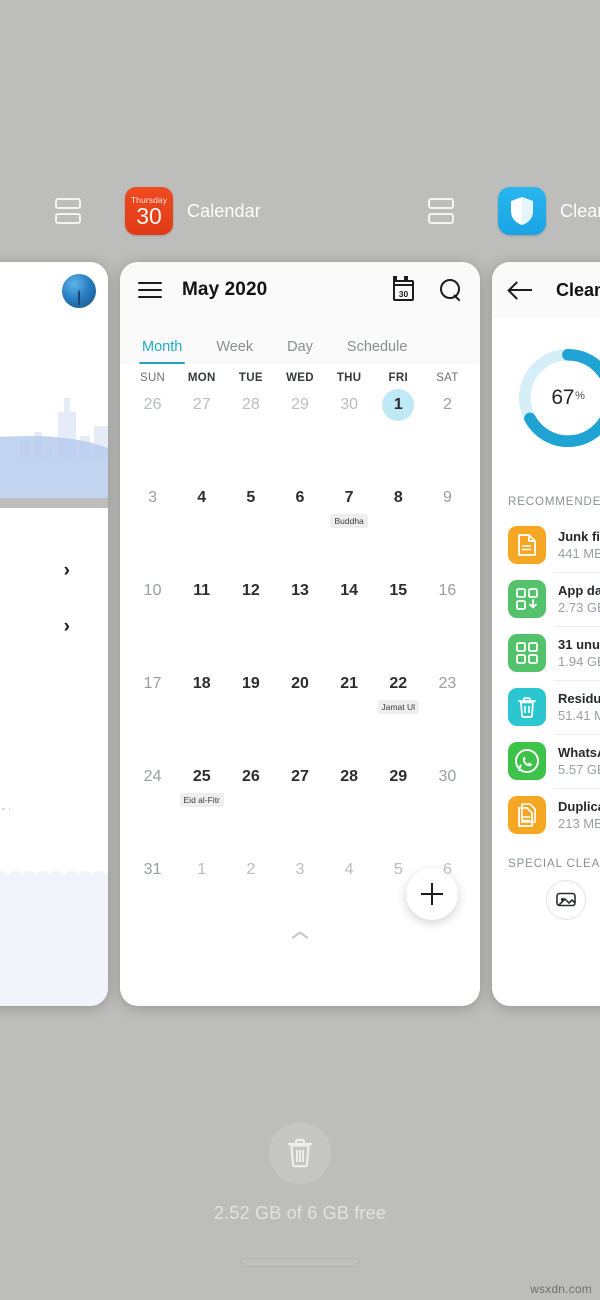 The height and width of the screenshot is (1300, 600). Describe the element at coordinates (546, 653) in the screenshot. I see `cleanup-list-item: 31 unused apps 1.94 GB` at that location.